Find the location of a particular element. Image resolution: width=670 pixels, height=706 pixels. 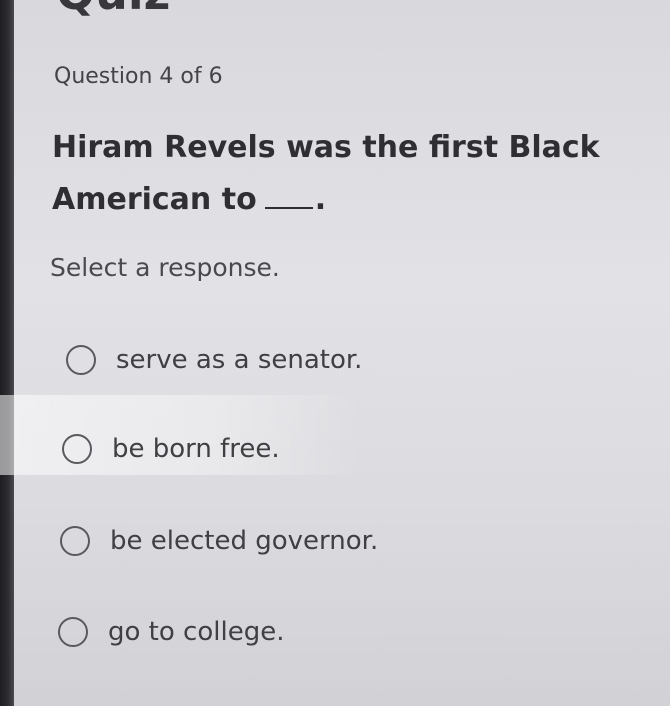

answer-option: serve as a senator. is located at coordinates (214, 360).